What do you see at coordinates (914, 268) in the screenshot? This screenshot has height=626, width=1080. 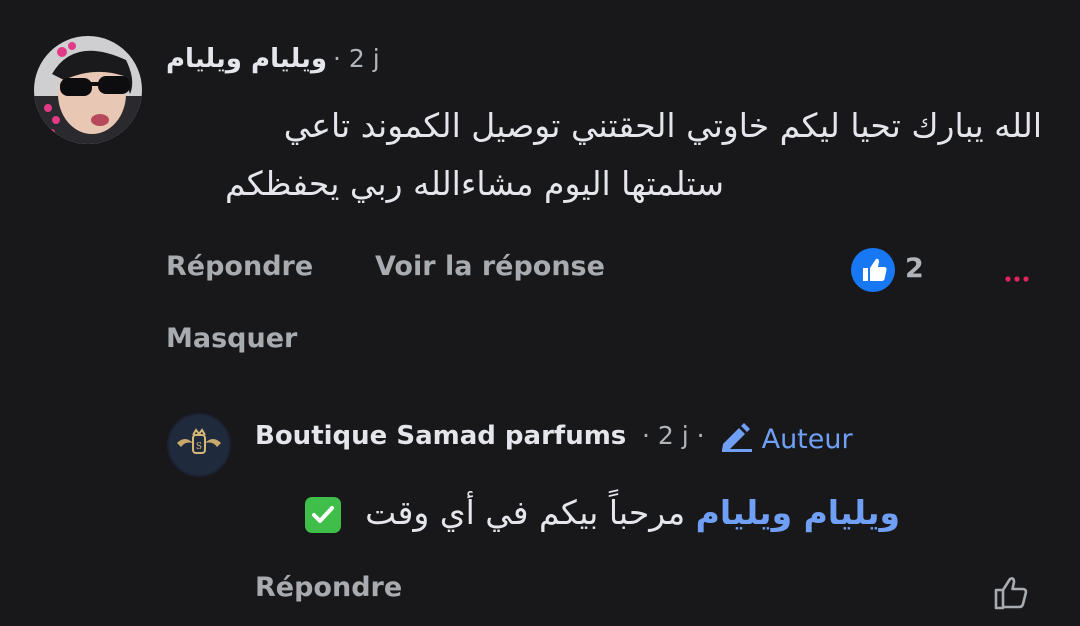 I see `reaction-count: 2` at bounding box center [914, 268].